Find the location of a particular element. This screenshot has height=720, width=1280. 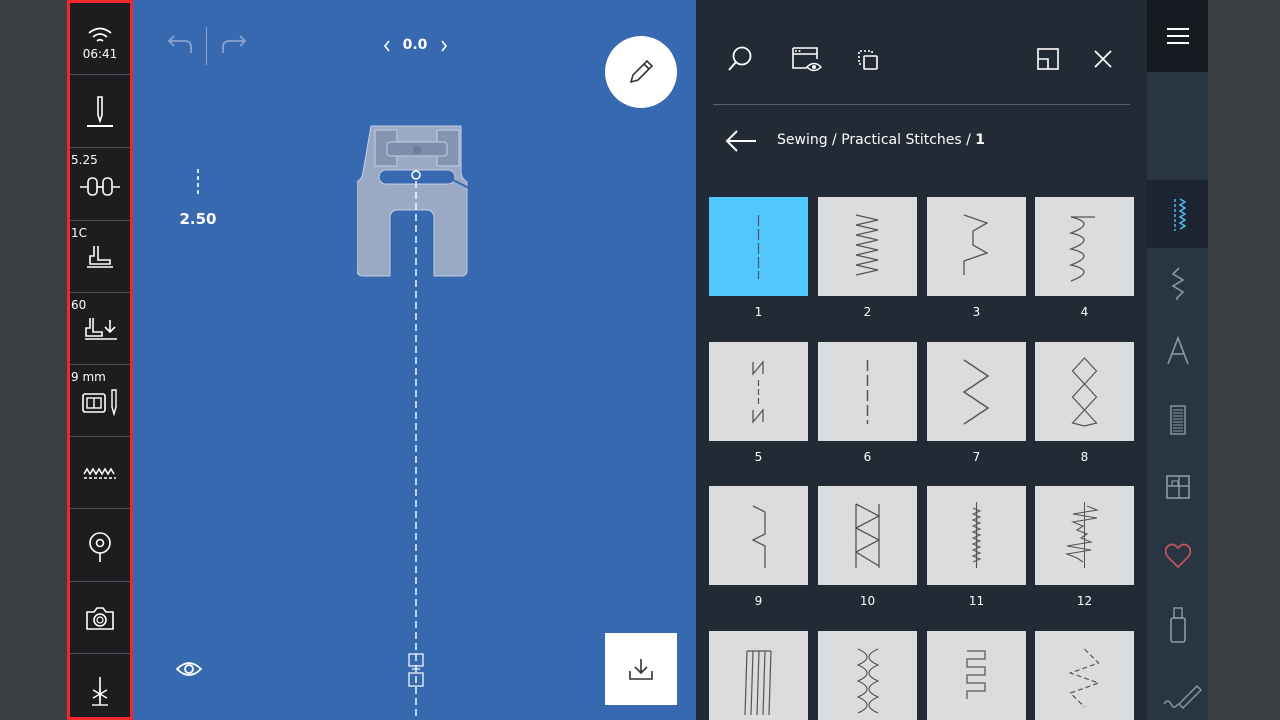

needle-stop-button is located at coordinates (100, 685).